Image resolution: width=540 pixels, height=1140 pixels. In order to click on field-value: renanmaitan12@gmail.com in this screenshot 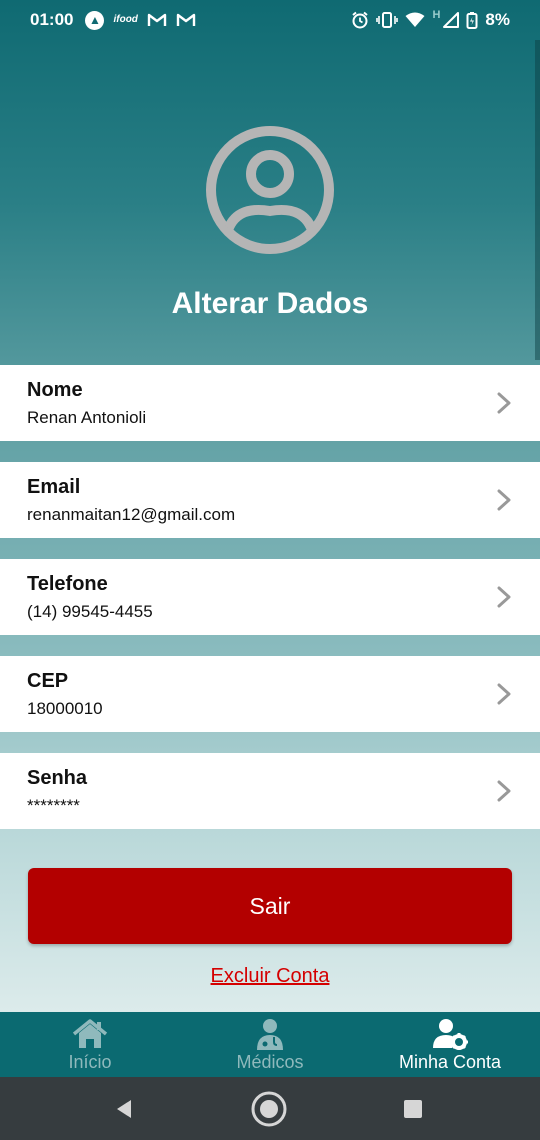, I will do `click(131, 514)`.